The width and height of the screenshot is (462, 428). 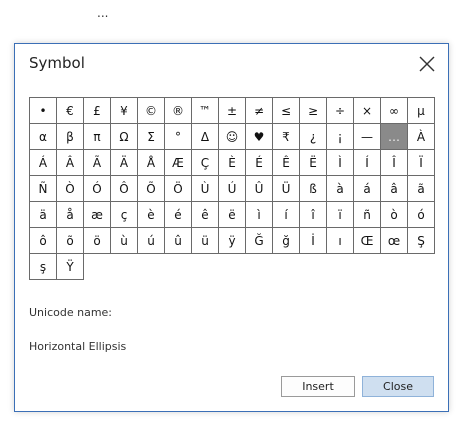 What do you see at coordinates (286, 241) in the screenshot?
I see `symbol-cell: ğ` at bounding box center [286, 241].